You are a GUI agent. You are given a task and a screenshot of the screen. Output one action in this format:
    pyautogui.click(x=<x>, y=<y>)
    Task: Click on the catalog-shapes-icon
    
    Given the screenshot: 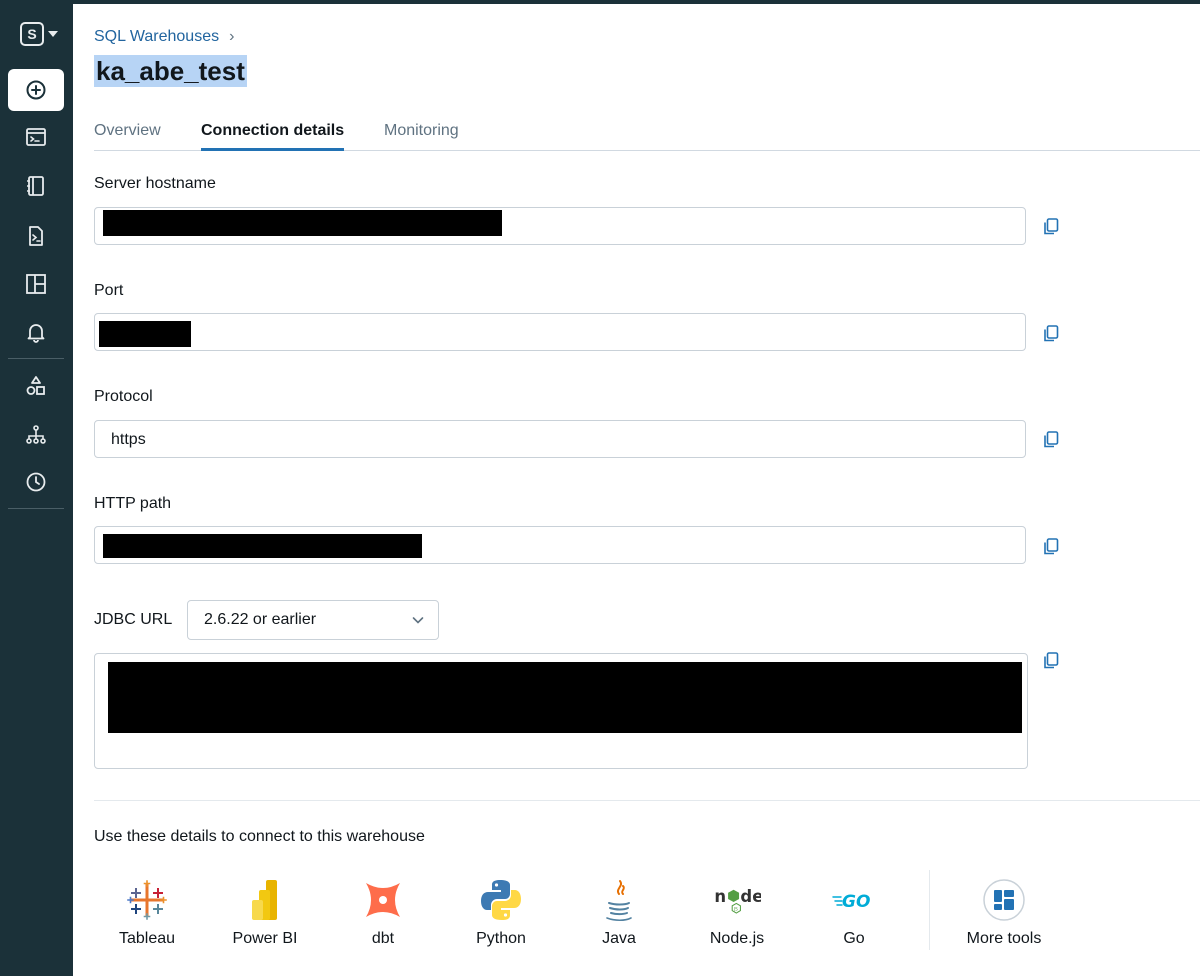 What is the action you would take?
    pyautogui.click(x=35, y=385)
    